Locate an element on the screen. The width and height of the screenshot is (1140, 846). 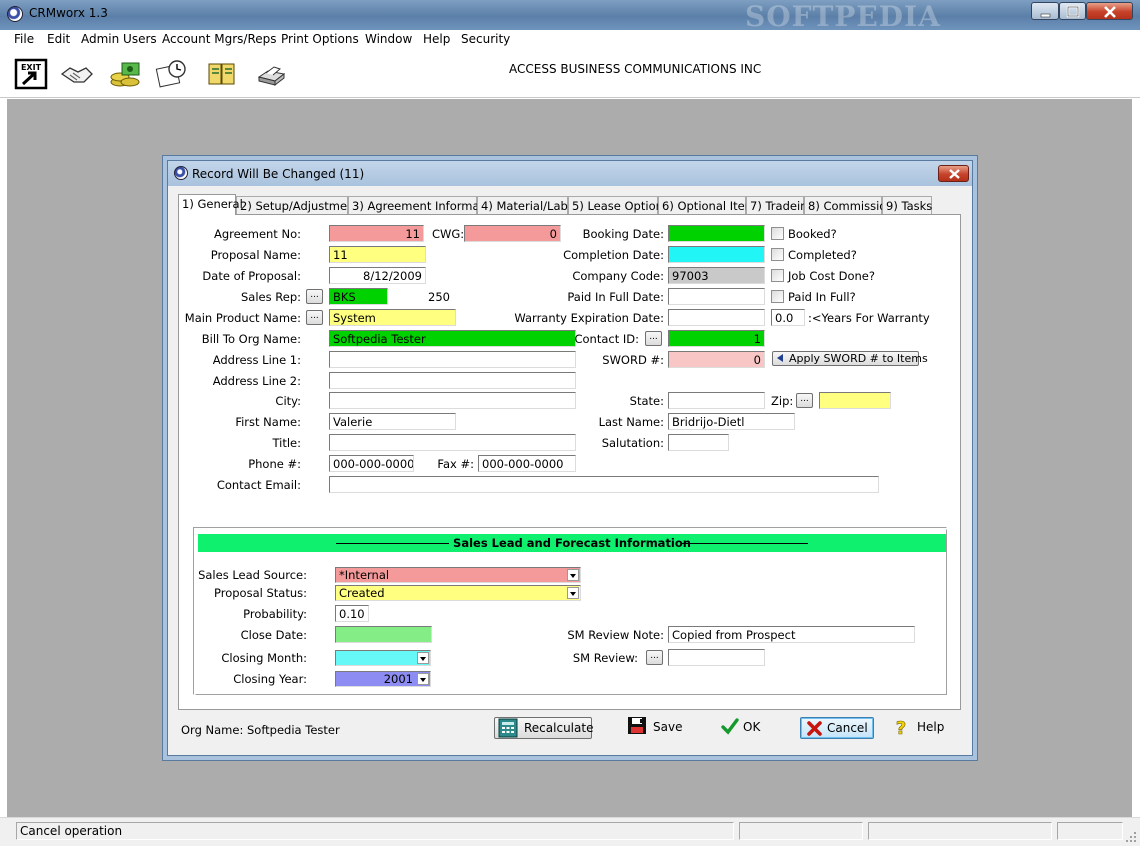
close-date-field is located at coordinates (383, 634).